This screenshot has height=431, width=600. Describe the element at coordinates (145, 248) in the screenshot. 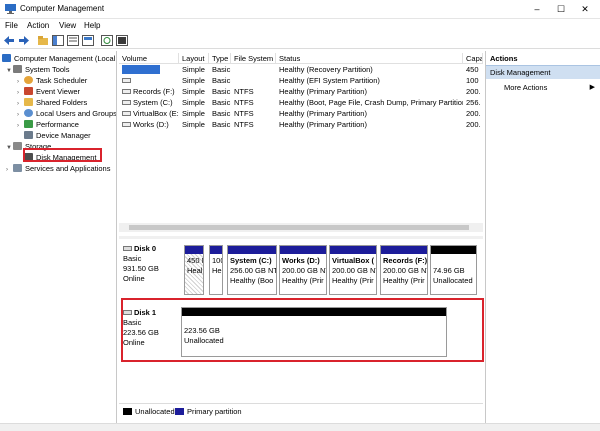

I see `disk-0-name: Disk 0` at that location.